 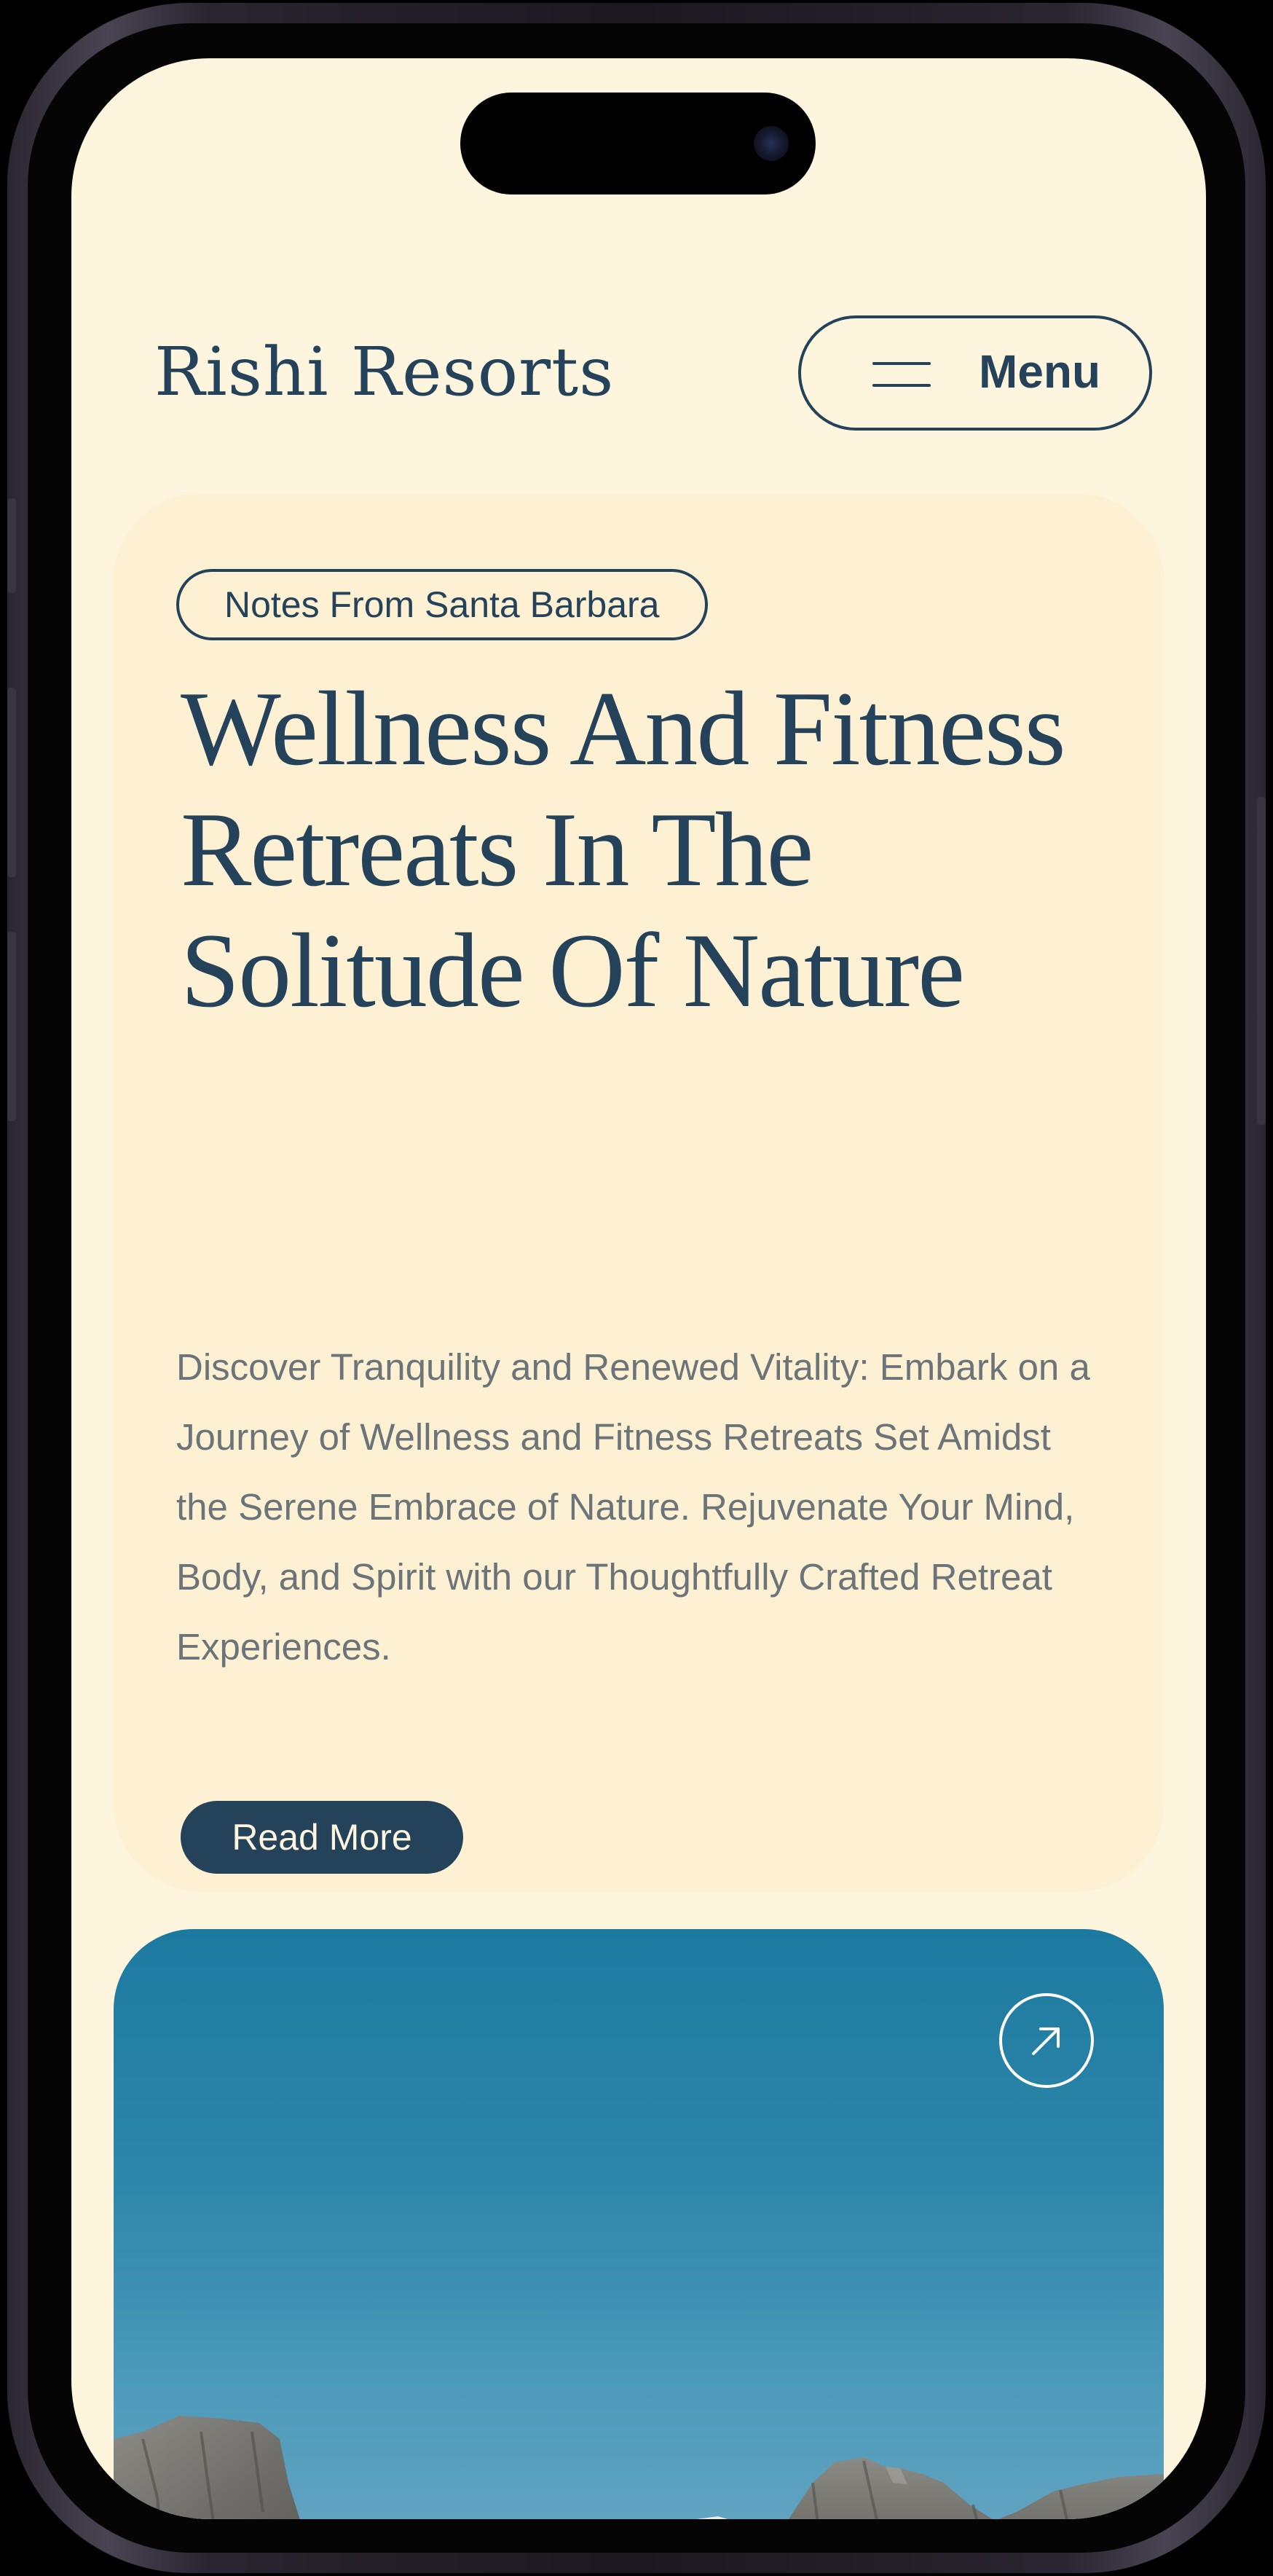 I want to click on dynamic-island, so click(x=638, y=144).